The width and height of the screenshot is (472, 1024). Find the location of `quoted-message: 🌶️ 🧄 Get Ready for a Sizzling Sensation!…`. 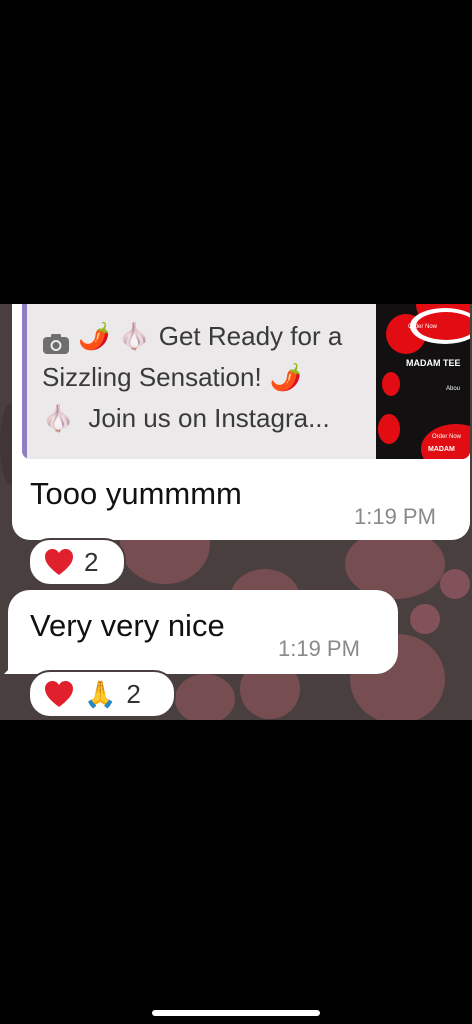

quoted-message: 🌶️ 🧄 Get Ready for a Sizzling Sensation!… is located at coordinates (246, 381).